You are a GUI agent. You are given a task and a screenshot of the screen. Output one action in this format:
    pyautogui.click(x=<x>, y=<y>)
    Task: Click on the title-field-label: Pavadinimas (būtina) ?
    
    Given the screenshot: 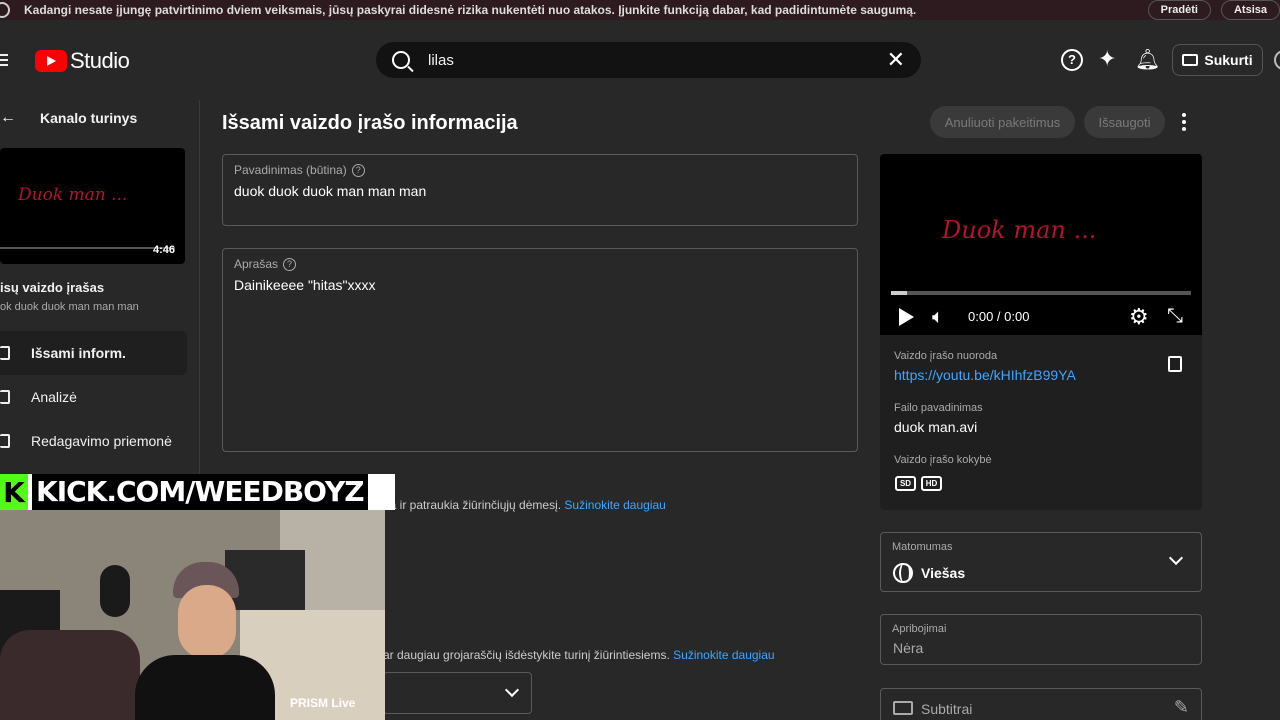 What is the action you would take?
    pyautogui.click(x=299, y=170)
    